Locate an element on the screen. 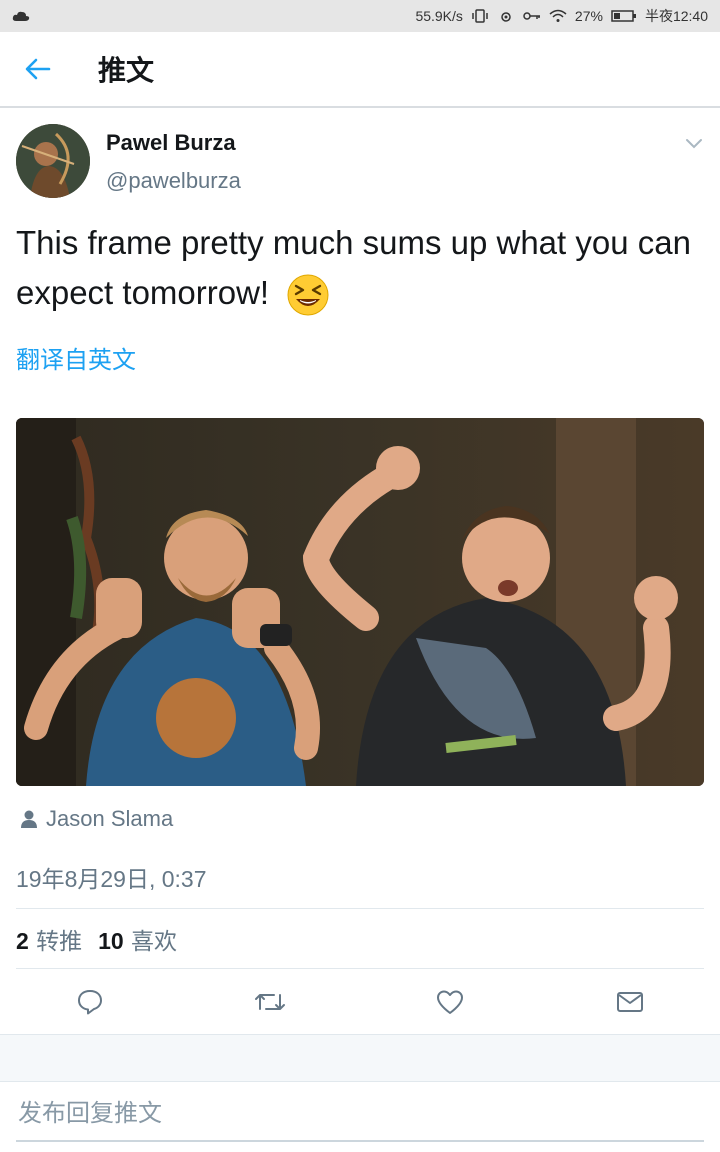 Image resolution: width=720 pixels, height=1152 pixels. tagged-user: Jason Slama is located at coordinates (96, 819).